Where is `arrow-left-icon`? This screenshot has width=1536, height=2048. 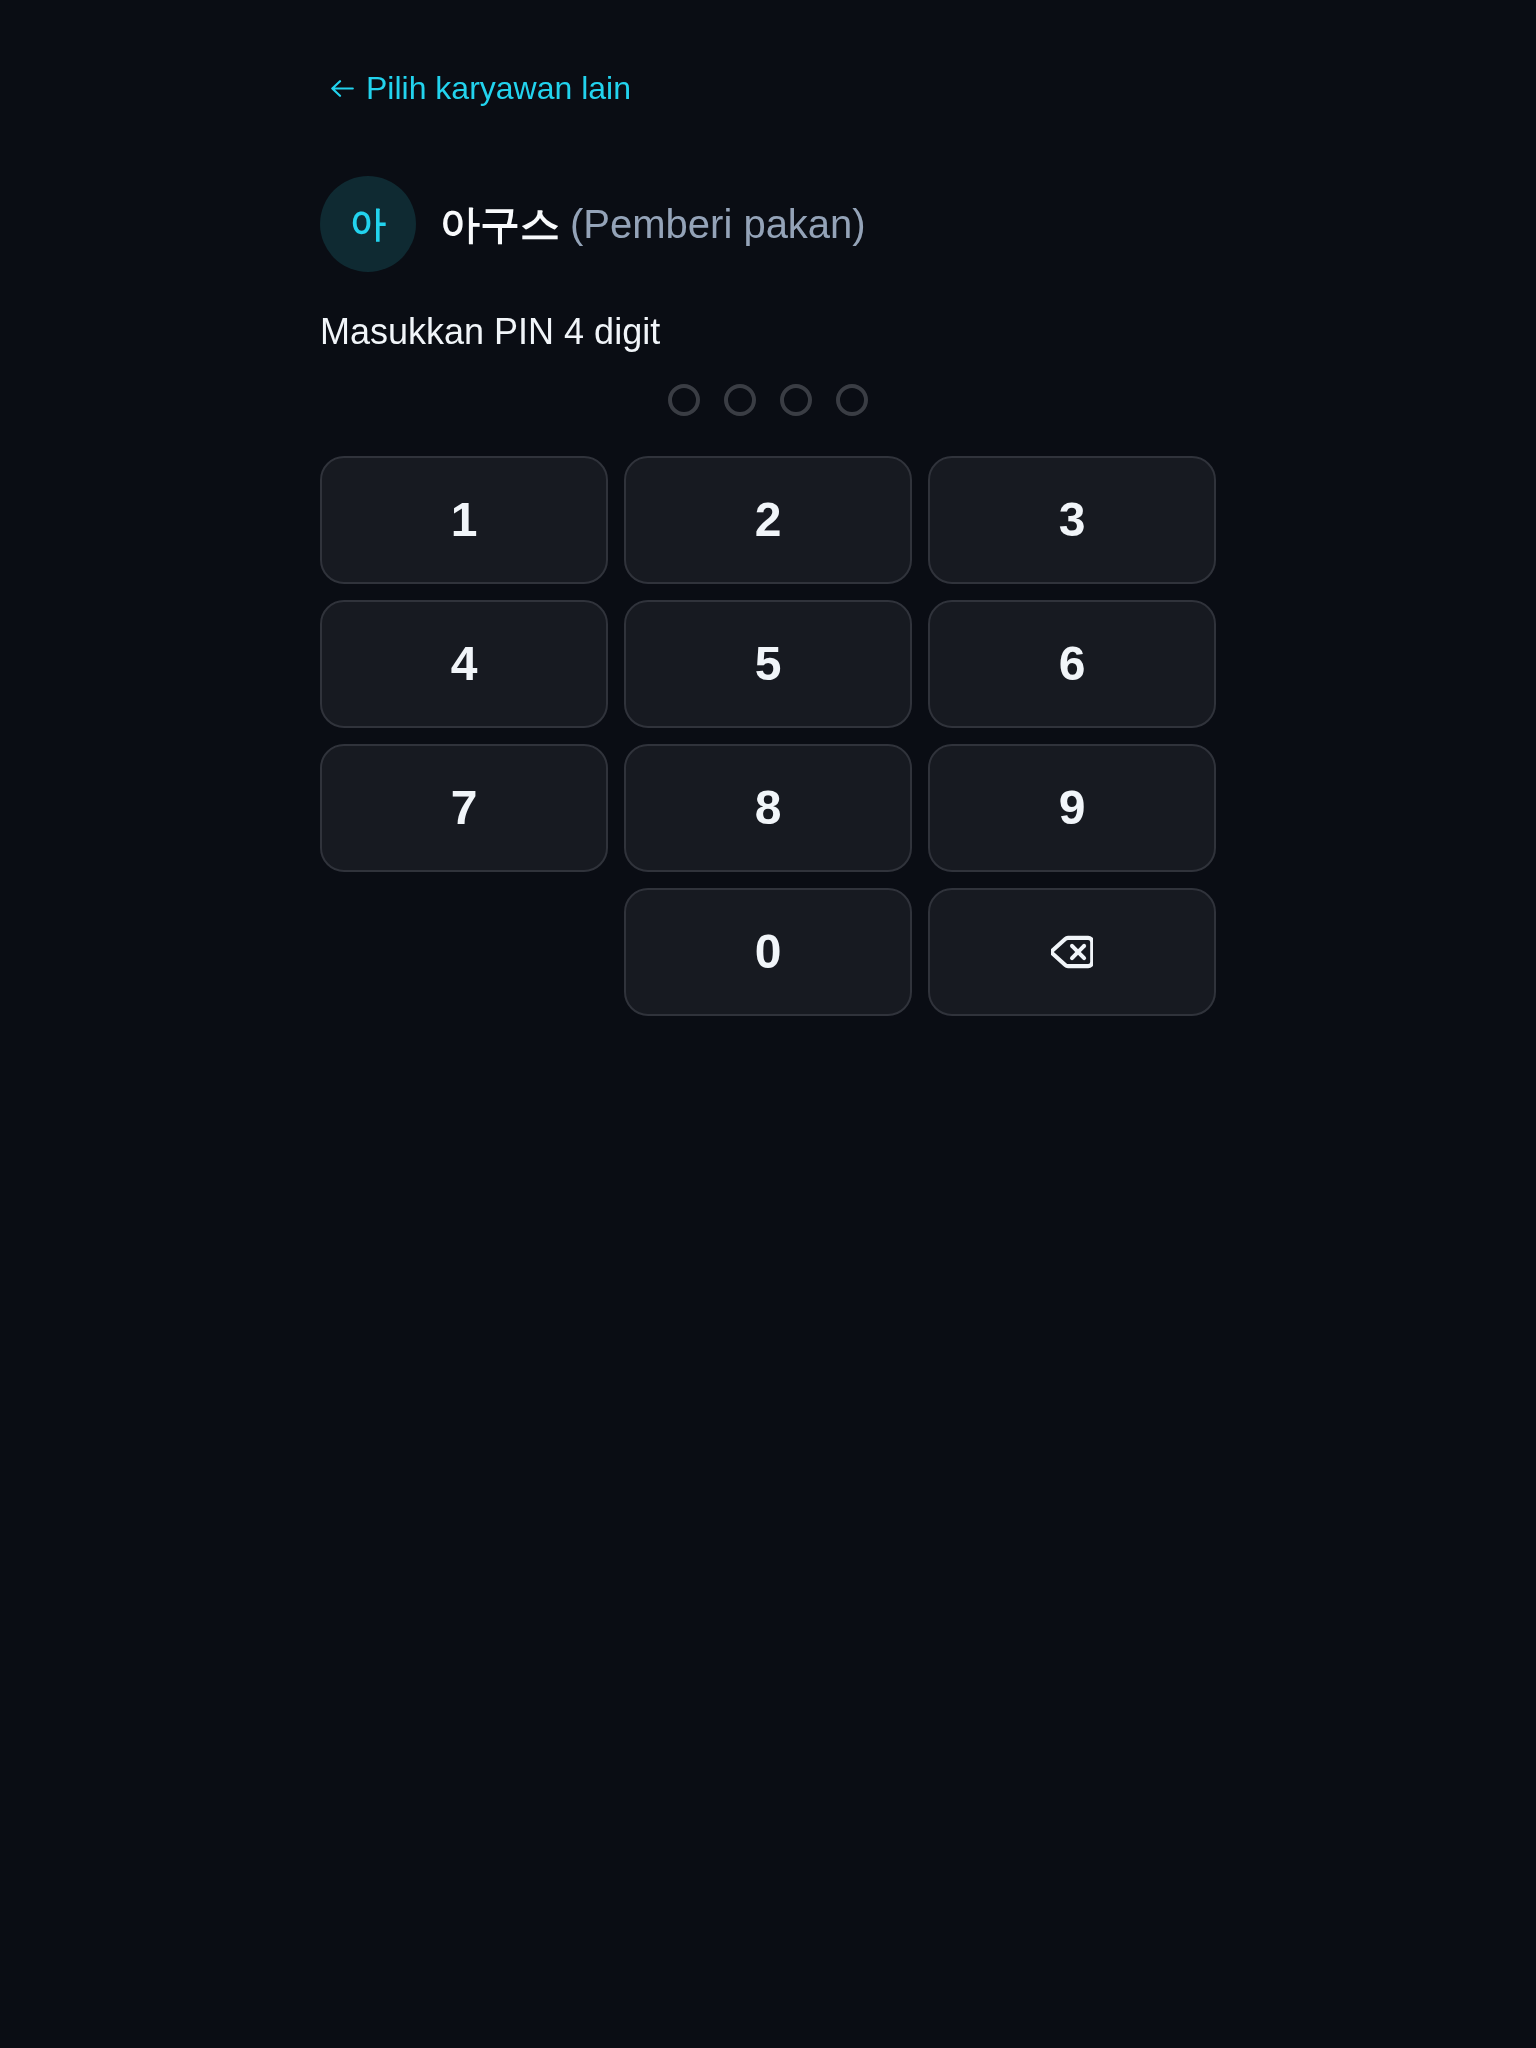
arrow-left-icon is located at coordinates (342, 88).